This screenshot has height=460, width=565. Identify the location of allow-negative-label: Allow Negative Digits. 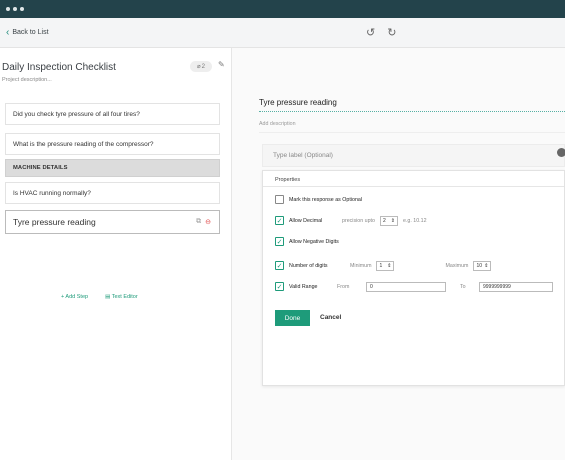
(314, 241).